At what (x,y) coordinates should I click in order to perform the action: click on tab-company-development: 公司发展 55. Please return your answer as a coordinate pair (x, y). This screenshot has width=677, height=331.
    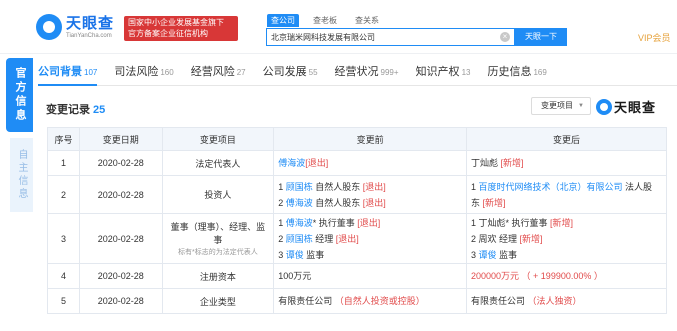
    Looking at the image, I should click on (290, 74).